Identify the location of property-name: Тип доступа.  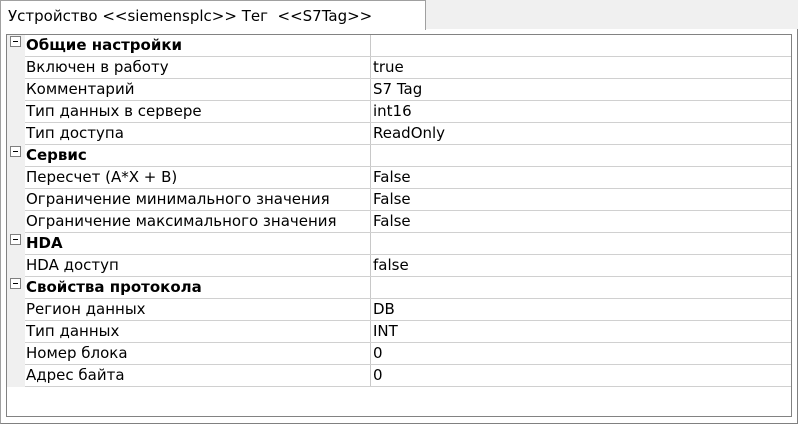
(198, 133).